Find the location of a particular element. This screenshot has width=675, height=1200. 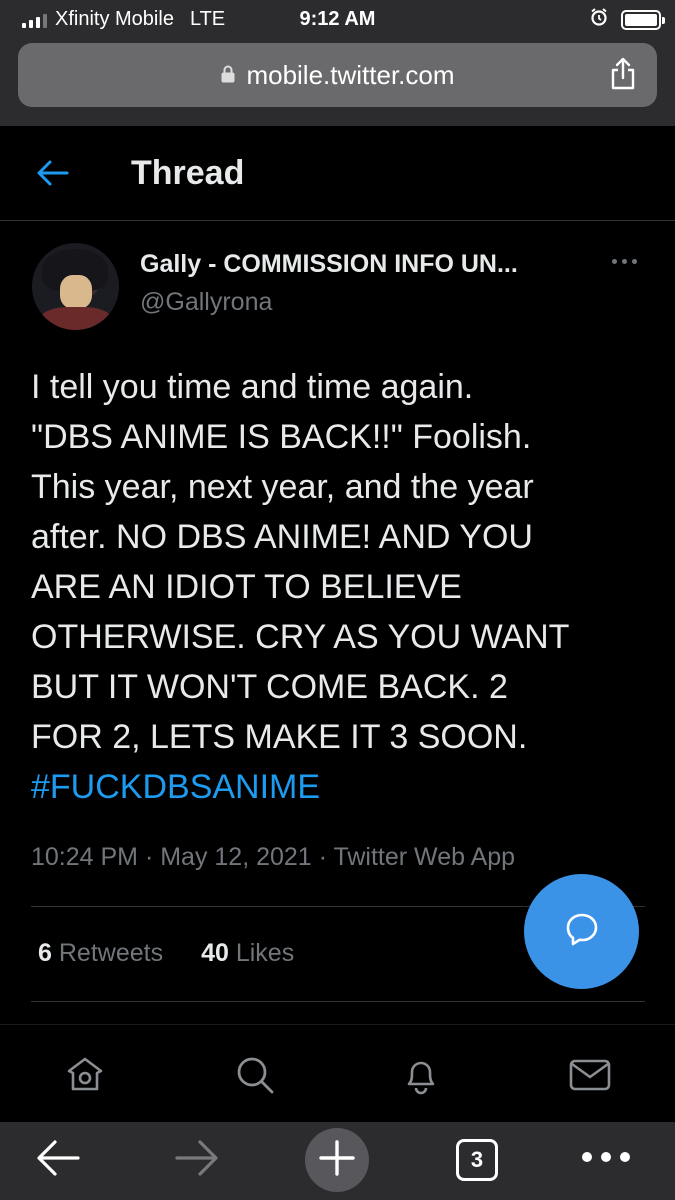

thread-header: Thread is located at coordinates (337, 173).